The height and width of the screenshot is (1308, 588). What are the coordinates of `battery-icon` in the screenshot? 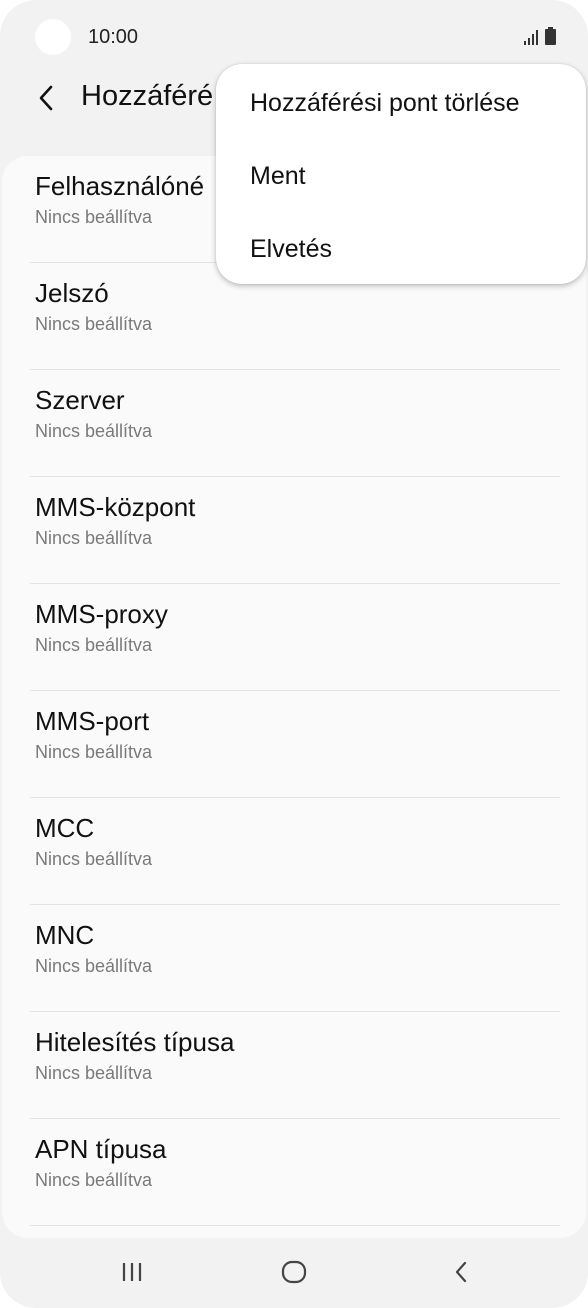 It's located at (550, 36).